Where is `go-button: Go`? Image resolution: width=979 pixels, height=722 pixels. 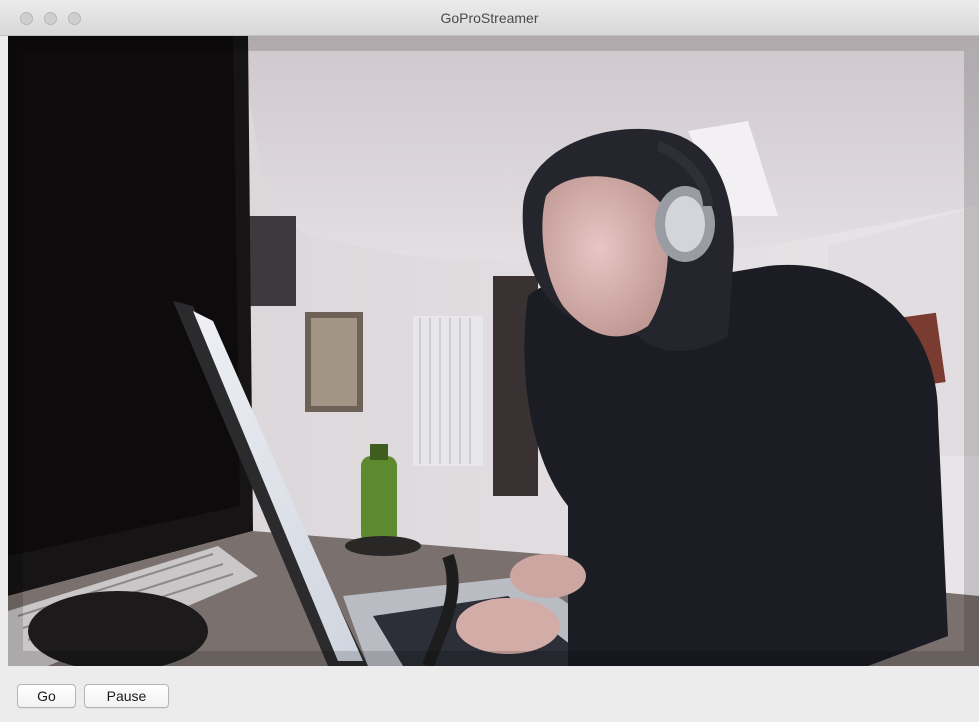 go-button: Go is located at coordinates (46, 696).